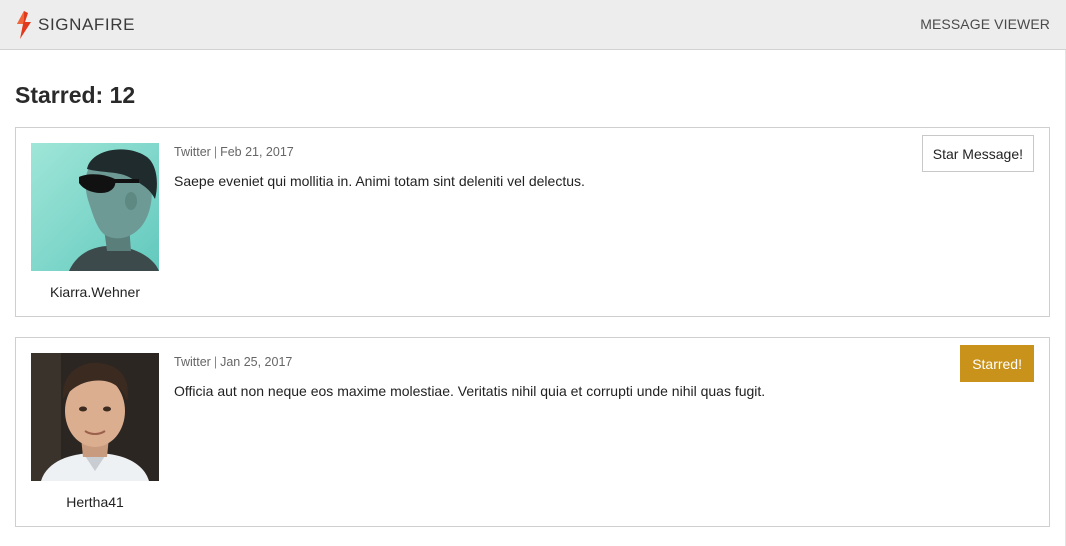 The image size is (1066, 546). What do you see at coordinates (997, 363) in the screenshot?
I see `starred-button: Starred!` at bounding box center [997, 363].